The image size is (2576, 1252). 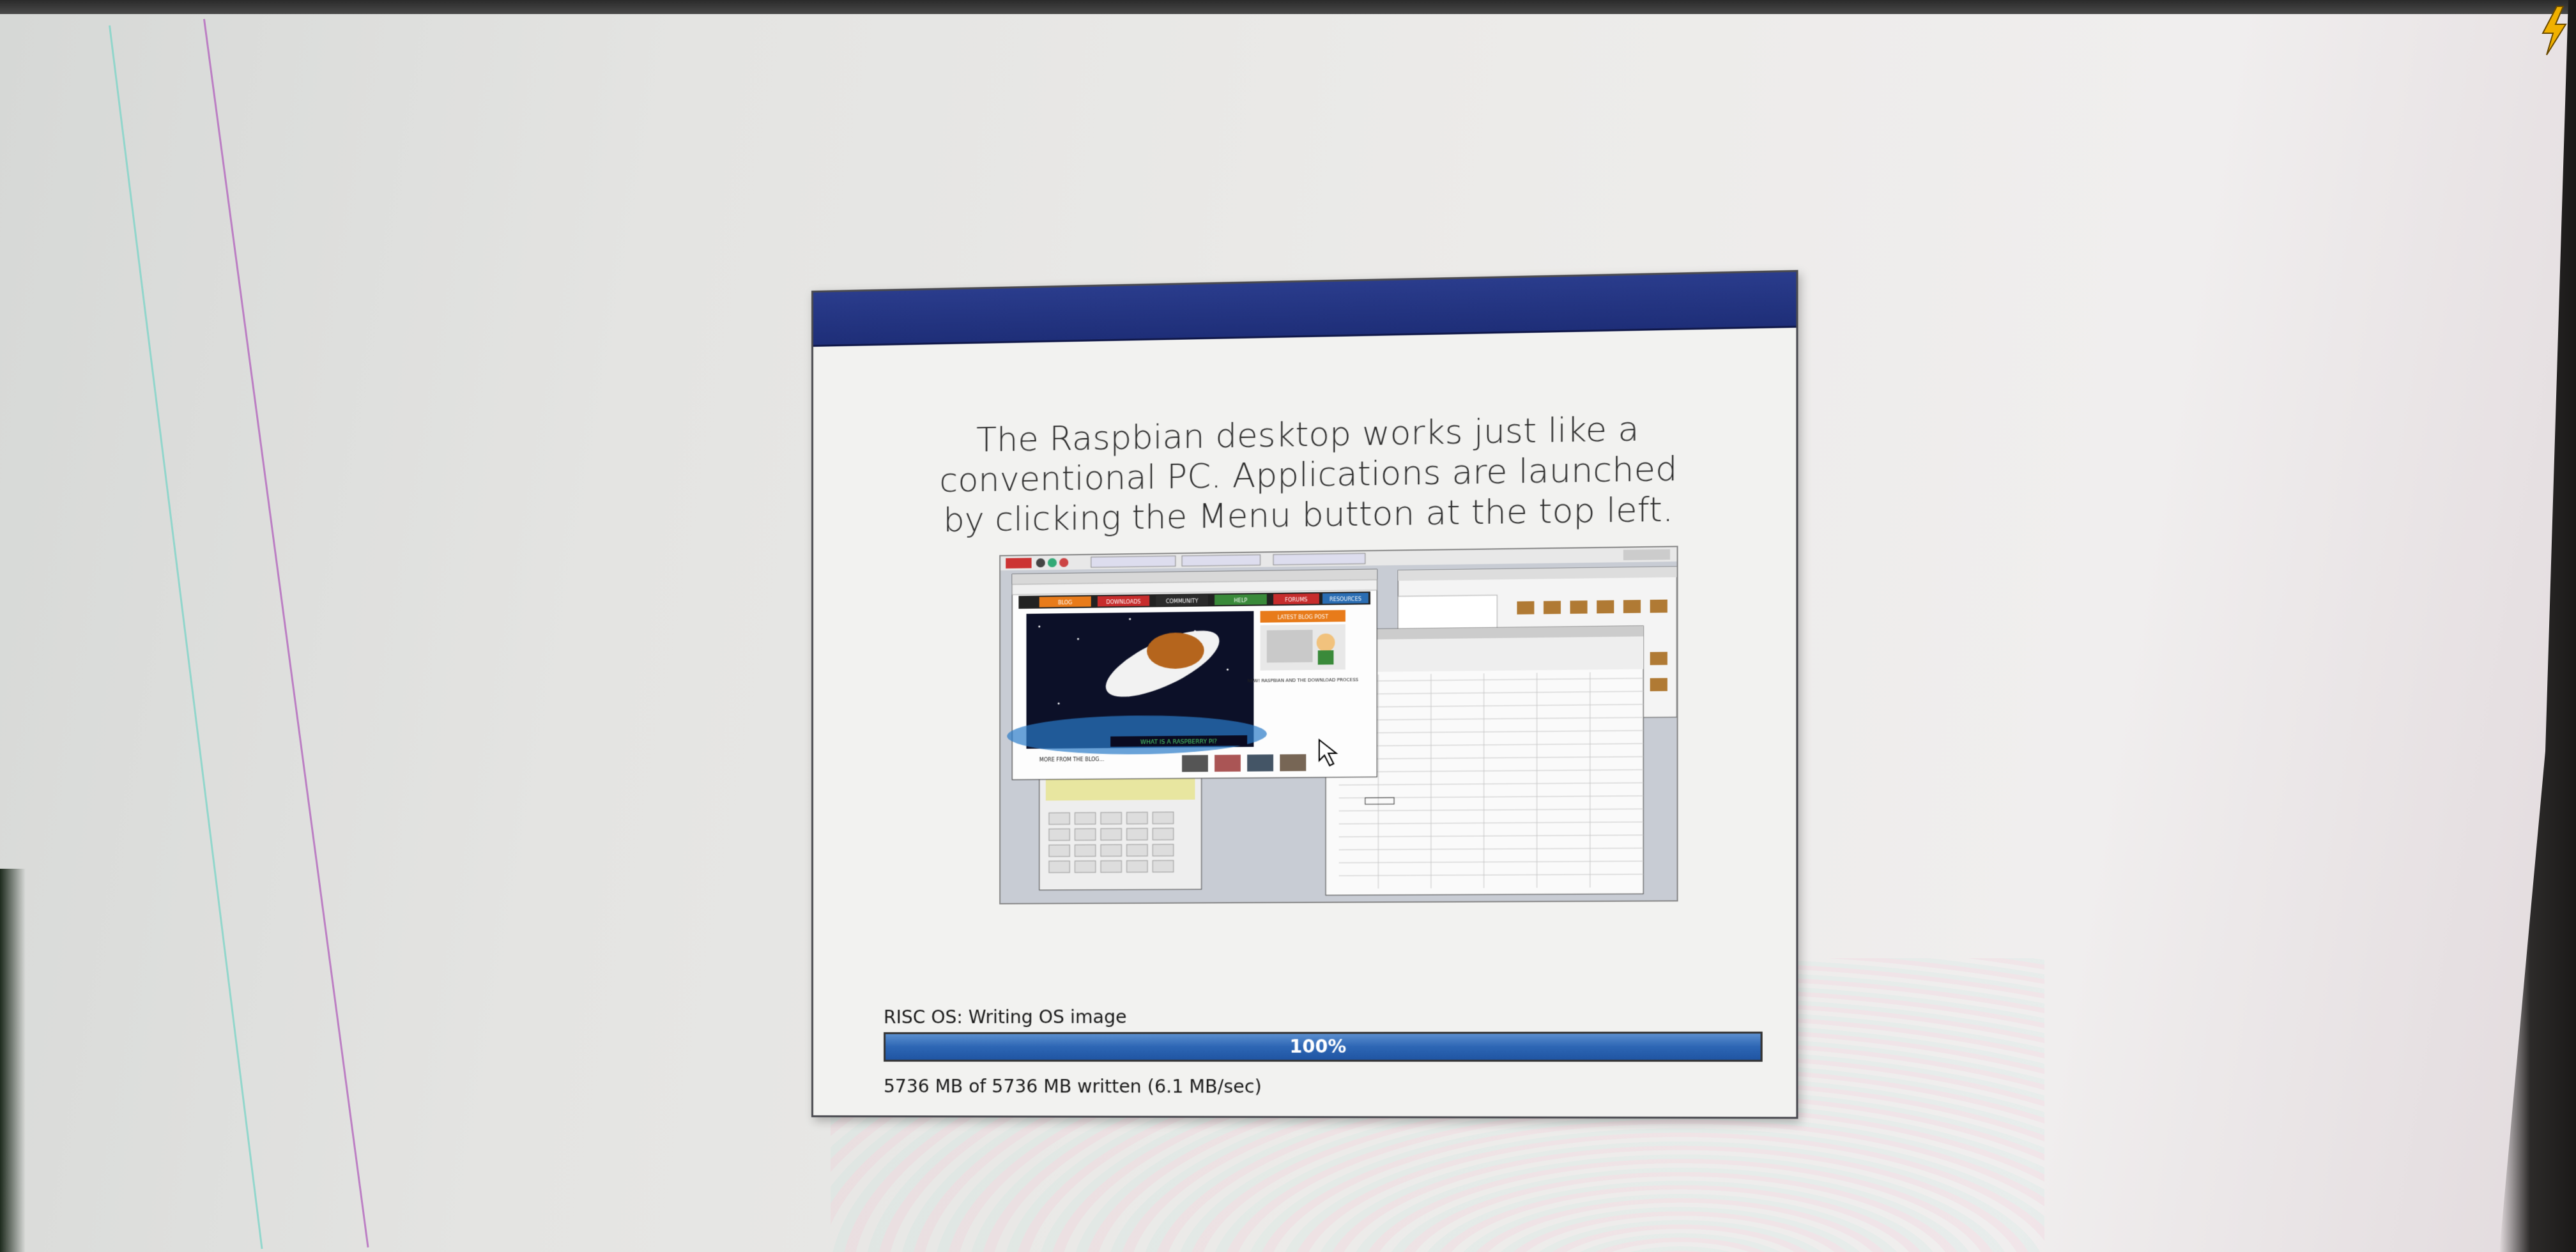 What do you see at coordinates (2554, 31) in the screenshot?
I see `lightning-bolt-icon` at bounding box center [2554, 31].